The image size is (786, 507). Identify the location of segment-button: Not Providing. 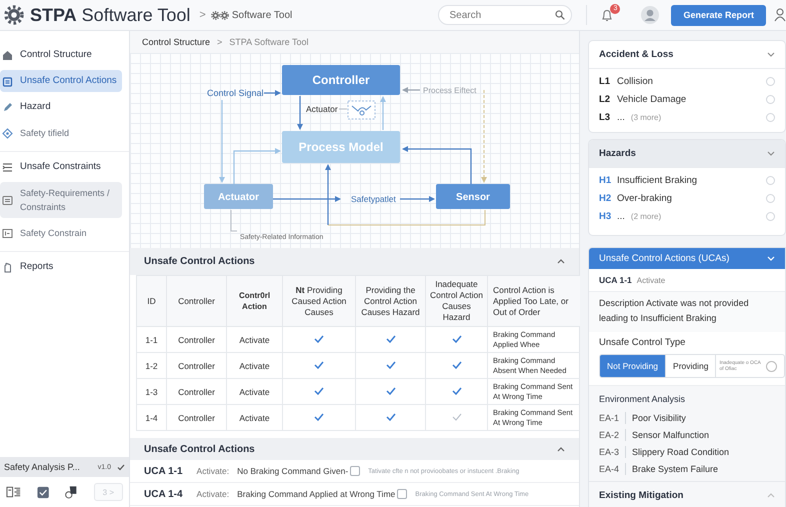
(633, 366).